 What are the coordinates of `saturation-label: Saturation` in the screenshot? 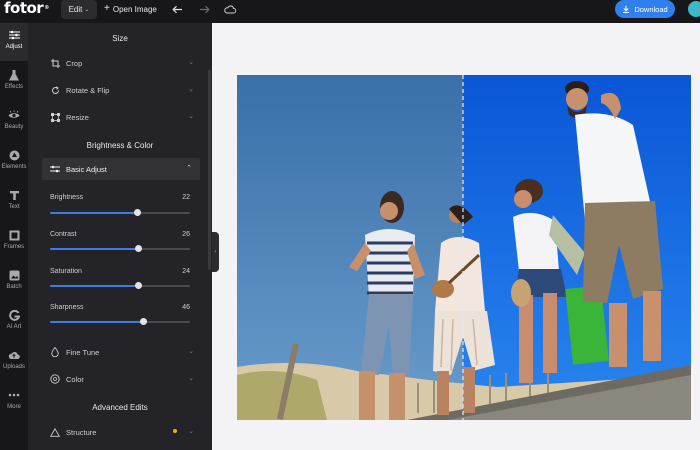 It's located at (66, 271).